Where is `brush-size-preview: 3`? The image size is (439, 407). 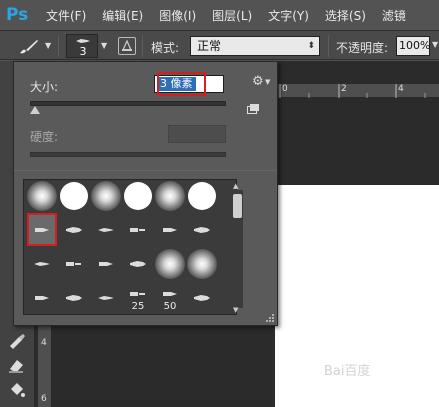
brush-size-preview: 3 is located at coordinates (83, 51).